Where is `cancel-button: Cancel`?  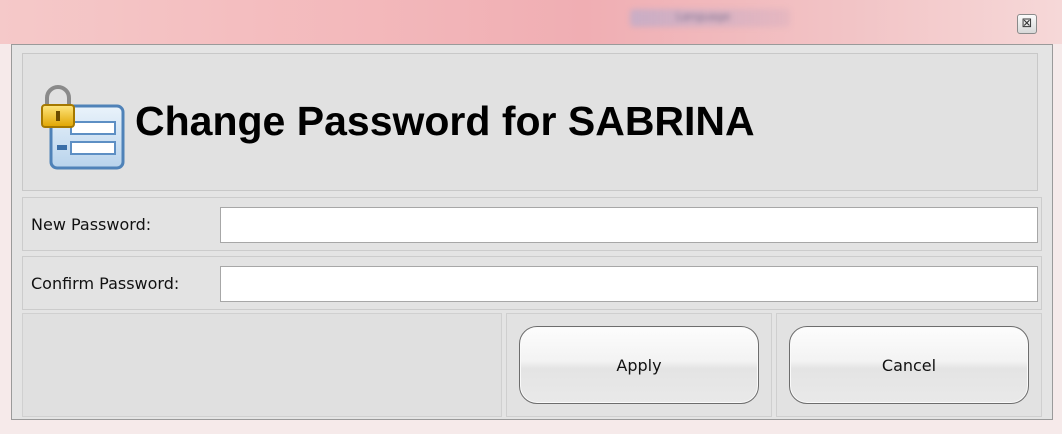
cancel-button: Cancel is located at coordinates (909, 365).